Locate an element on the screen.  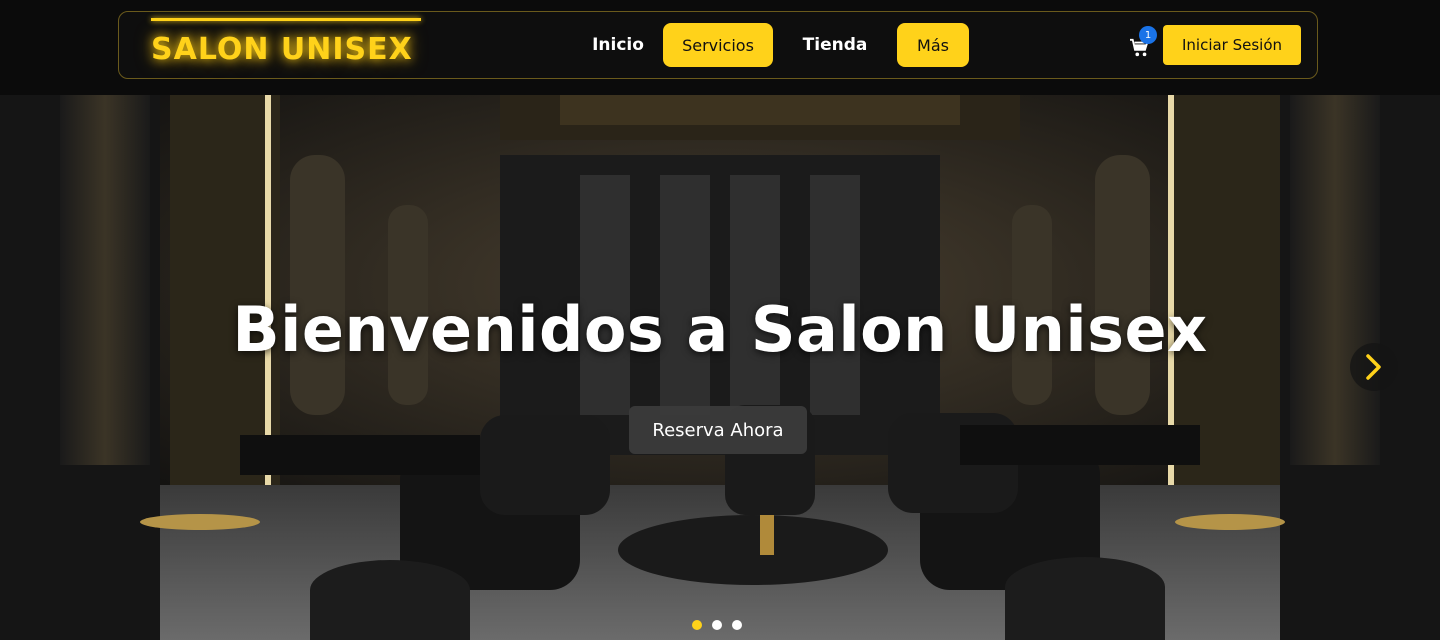
carousel-next-button is located at coordinates (1374, 367).